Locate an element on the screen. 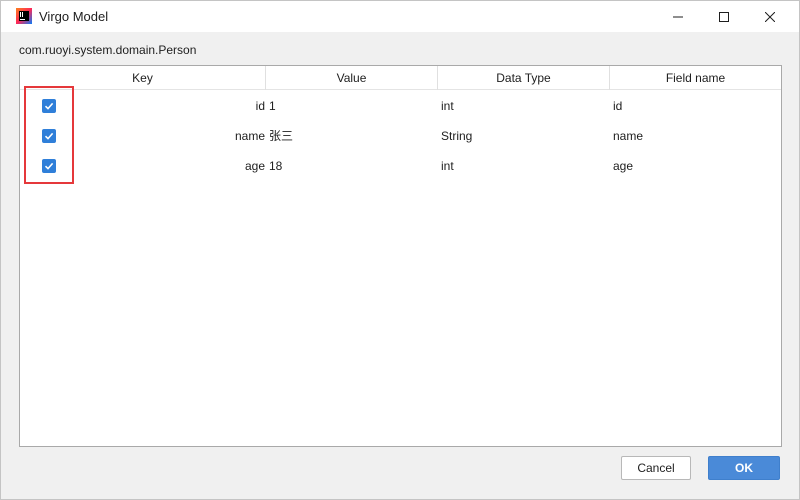 The image size is (800, 500). window-title: Virgo Model is located at coordinates (74, 16).